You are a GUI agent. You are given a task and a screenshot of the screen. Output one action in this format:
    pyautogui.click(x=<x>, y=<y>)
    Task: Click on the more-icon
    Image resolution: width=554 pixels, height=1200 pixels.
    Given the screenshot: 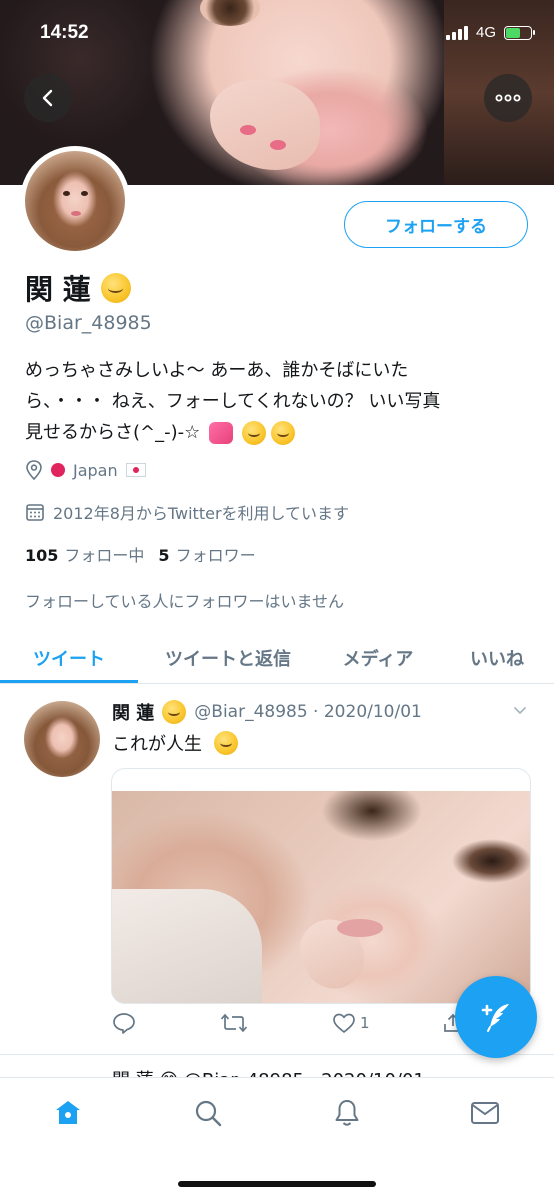 What is the action you would take?
    pyautogui.click(x=508, y=98)
    